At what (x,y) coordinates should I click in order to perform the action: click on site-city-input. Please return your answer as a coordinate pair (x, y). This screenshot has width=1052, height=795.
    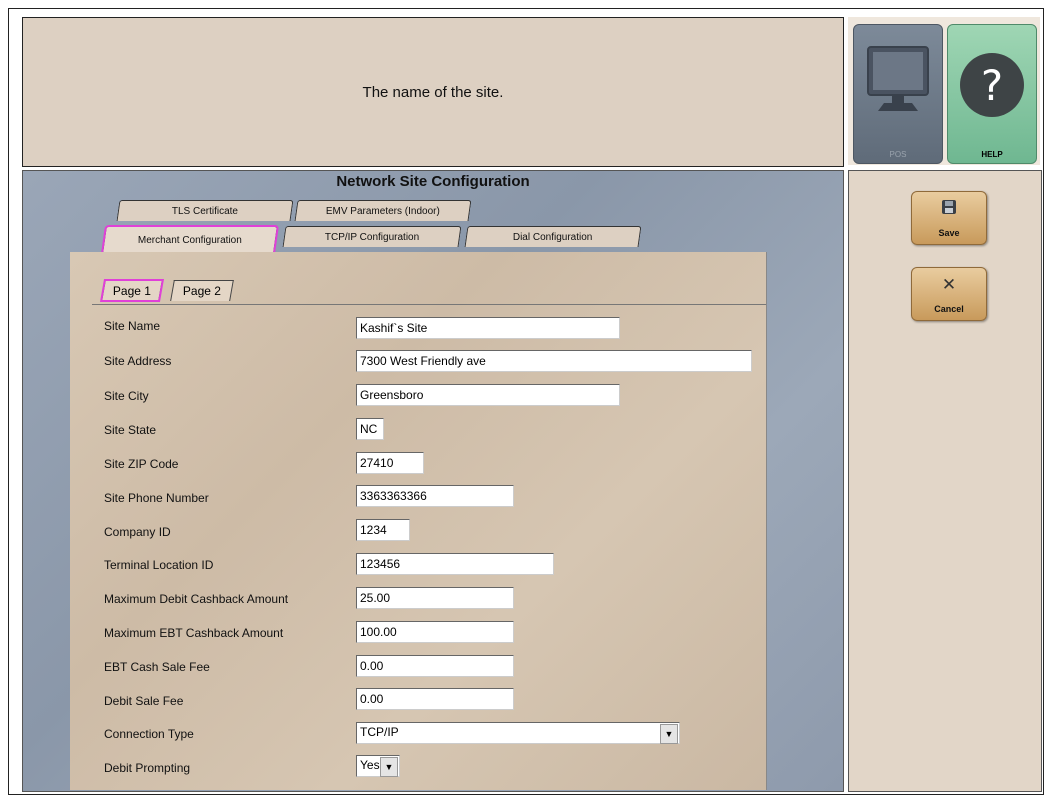
    Looking at the image, I should click on (488, 395).